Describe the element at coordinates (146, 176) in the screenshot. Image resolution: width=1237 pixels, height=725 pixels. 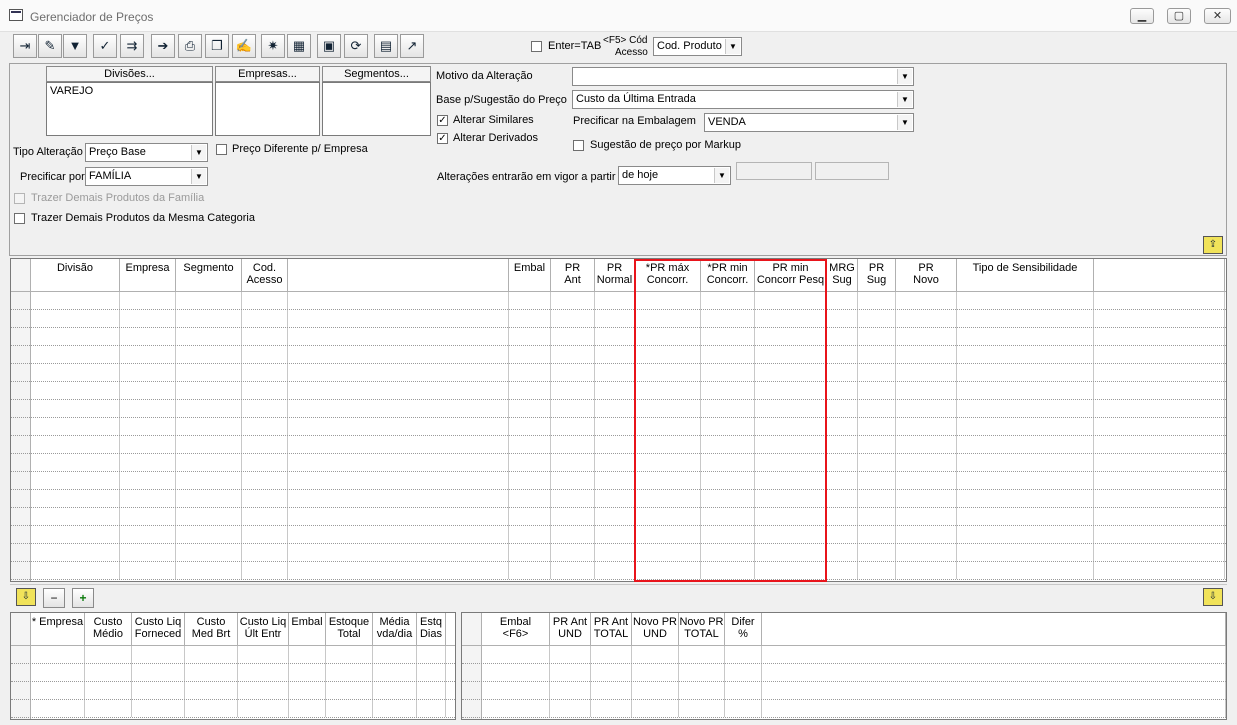
I see `precificar-por-select: FAMÍLIA ▼` at that location.